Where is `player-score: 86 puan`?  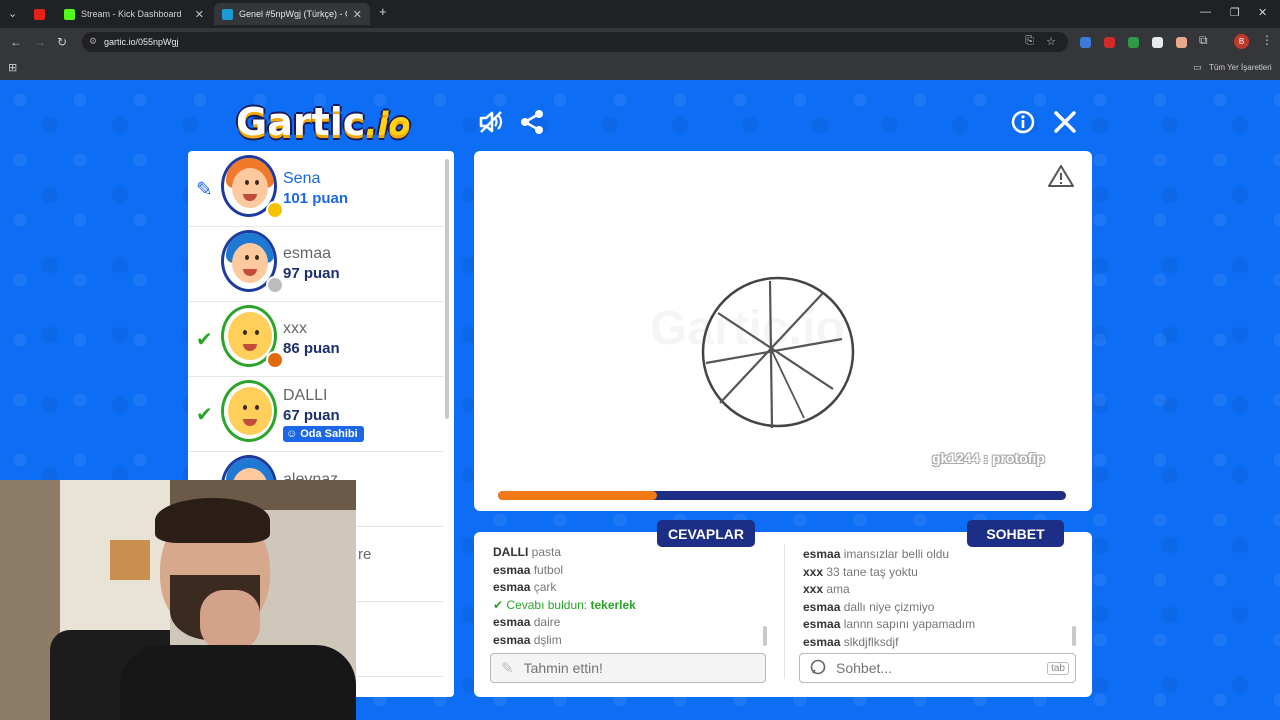
player-score: 86 puan is located at coordinates (311, 348).